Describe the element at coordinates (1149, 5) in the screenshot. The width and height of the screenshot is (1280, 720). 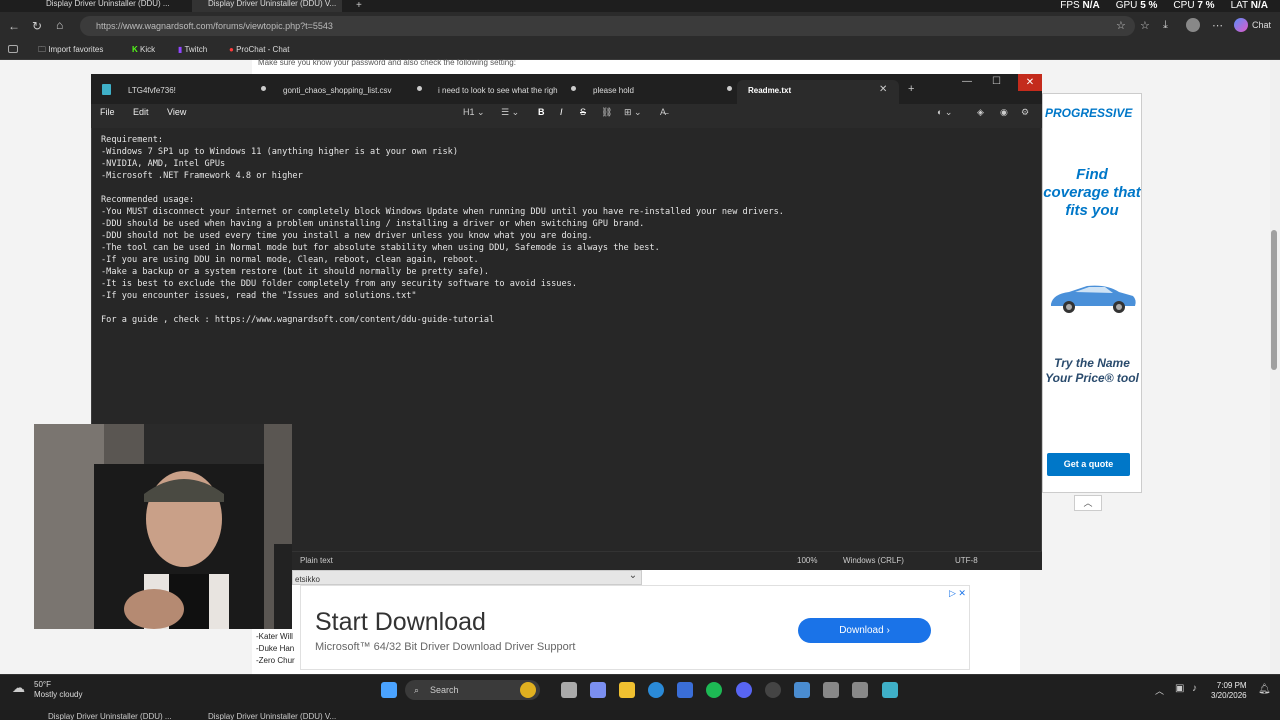
I see `gpu-value: 5 %` at that location.